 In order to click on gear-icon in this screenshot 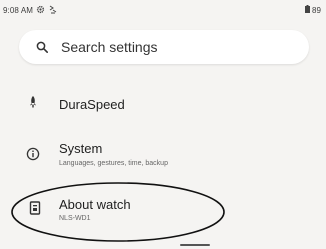, I will do `click(40, 9)`.